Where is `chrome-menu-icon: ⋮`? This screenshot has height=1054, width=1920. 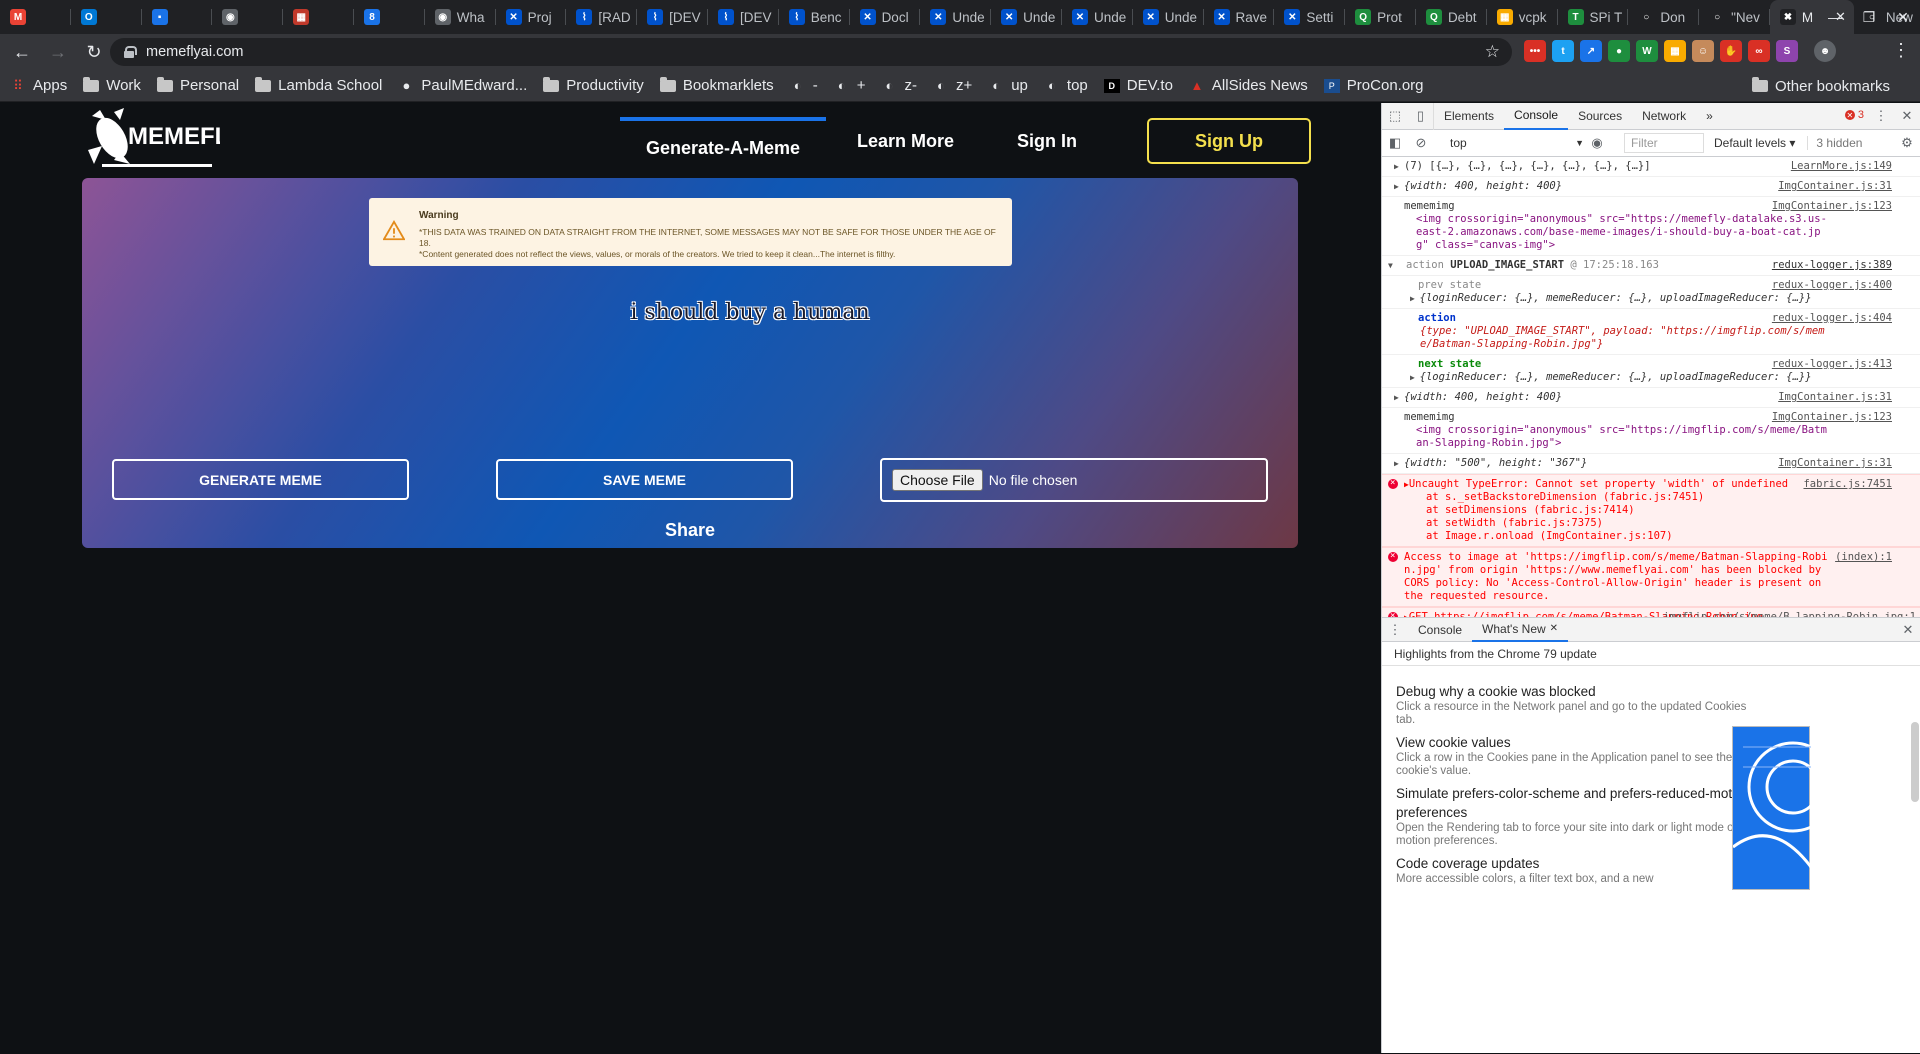 chrome-menu-icon: ⋮ is located at coordinates (1901, 50).